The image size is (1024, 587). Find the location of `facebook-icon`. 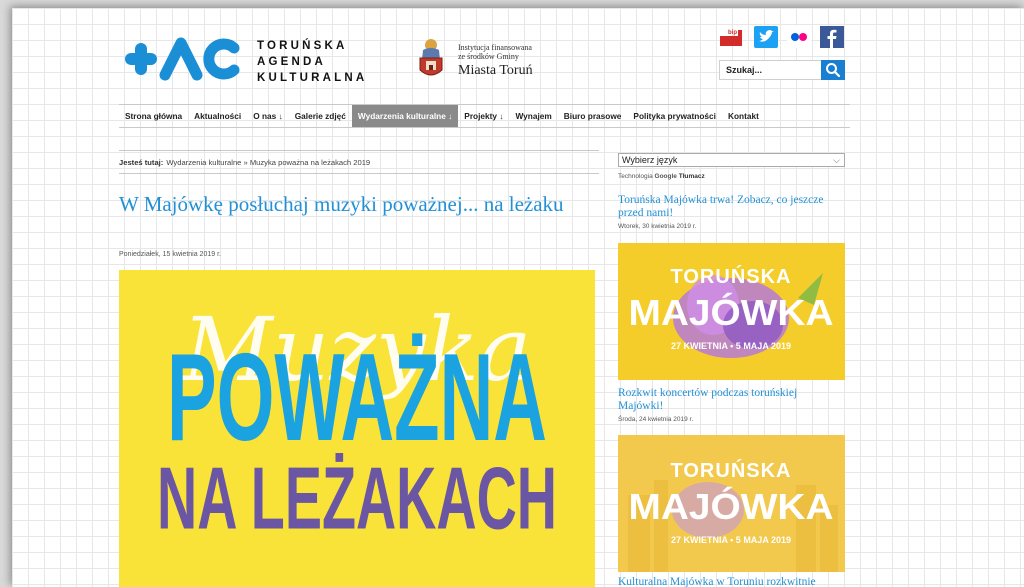

facebook-icon is located at coordinates (832, 37).